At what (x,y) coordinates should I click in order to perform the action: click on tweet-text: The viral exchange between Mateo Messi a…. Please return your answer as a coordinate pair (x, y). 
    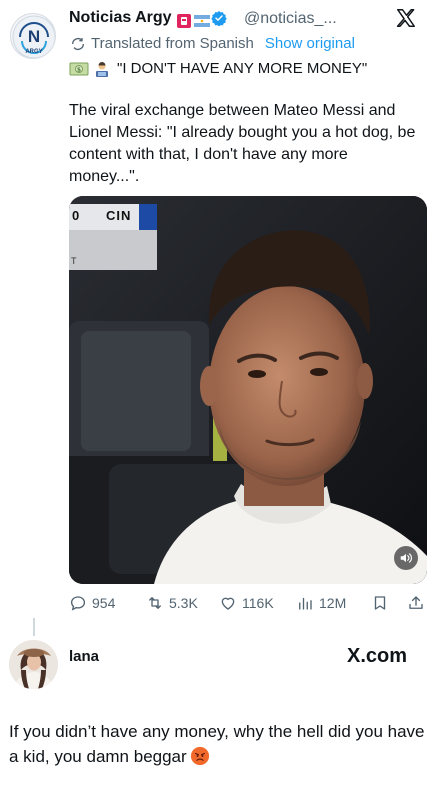
    Looking at the image, I should click on (242, 143).